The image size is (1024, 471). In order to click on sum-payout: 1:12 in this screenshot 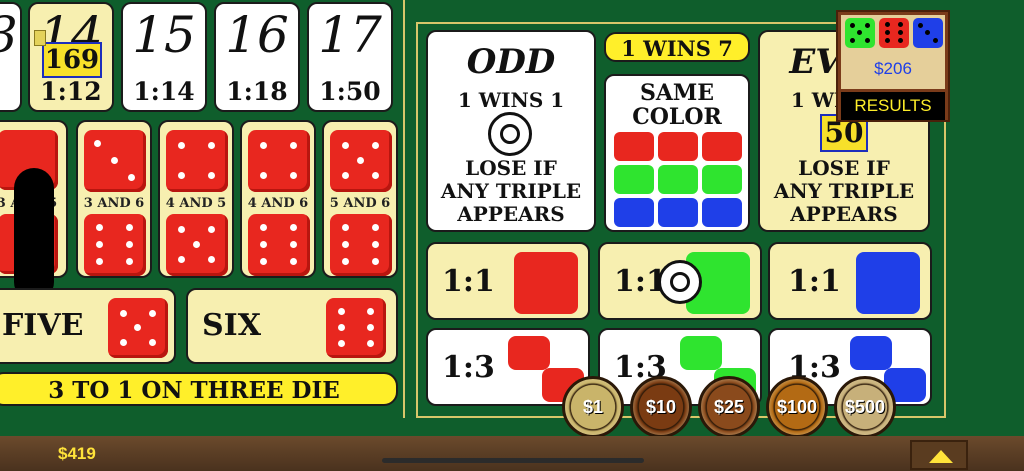, I will do `click(71, 91)`.